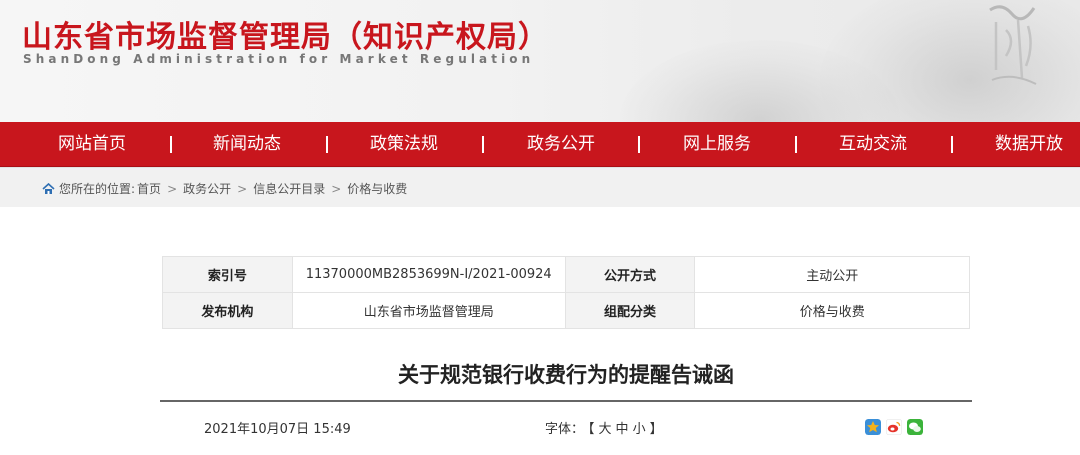  Describe the element at coordinates (149, 188) in the screenshot. I see `breadcrumb-item-home: 首页` at that location.